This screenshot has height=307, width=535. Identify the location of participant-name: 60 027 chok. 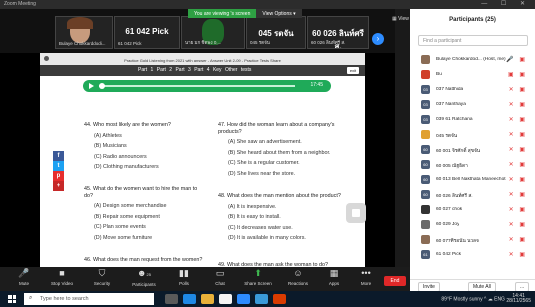
(449, 209).